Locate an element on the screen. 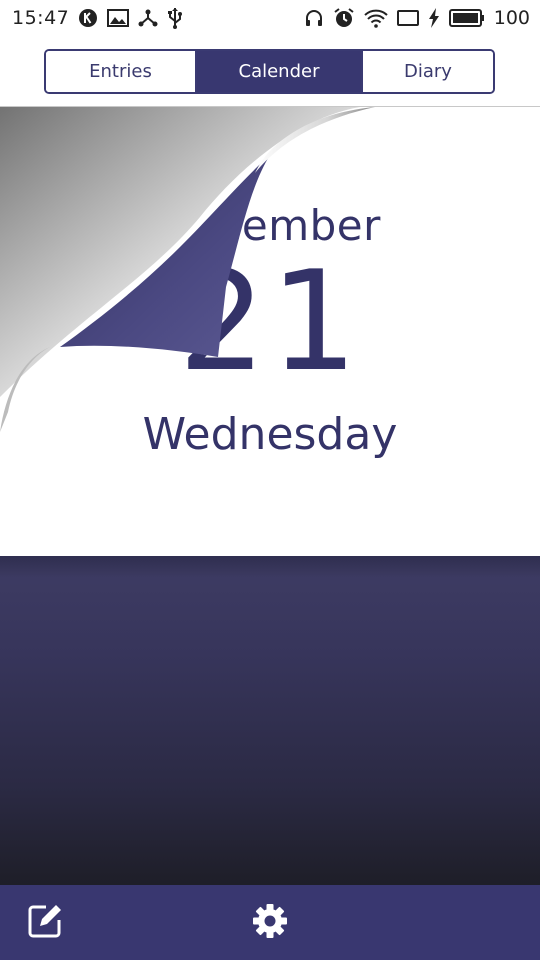  edit-icon is located at coordinates (45, 923).